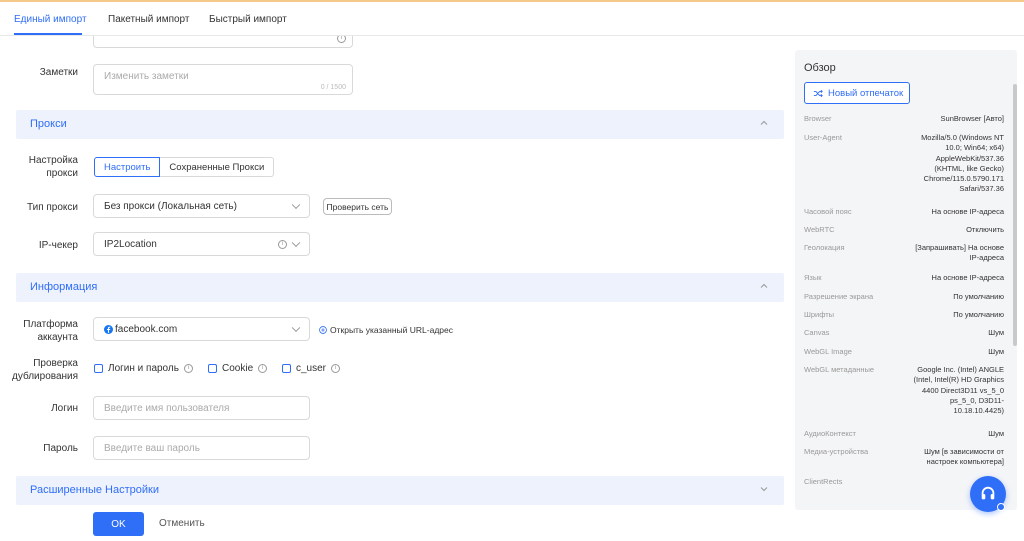  What do you see at coordinates (972, 118) in the screenshot?
I see `overview-value-browser: SunBrowser [Авто]` at bounding box center [972, 118].